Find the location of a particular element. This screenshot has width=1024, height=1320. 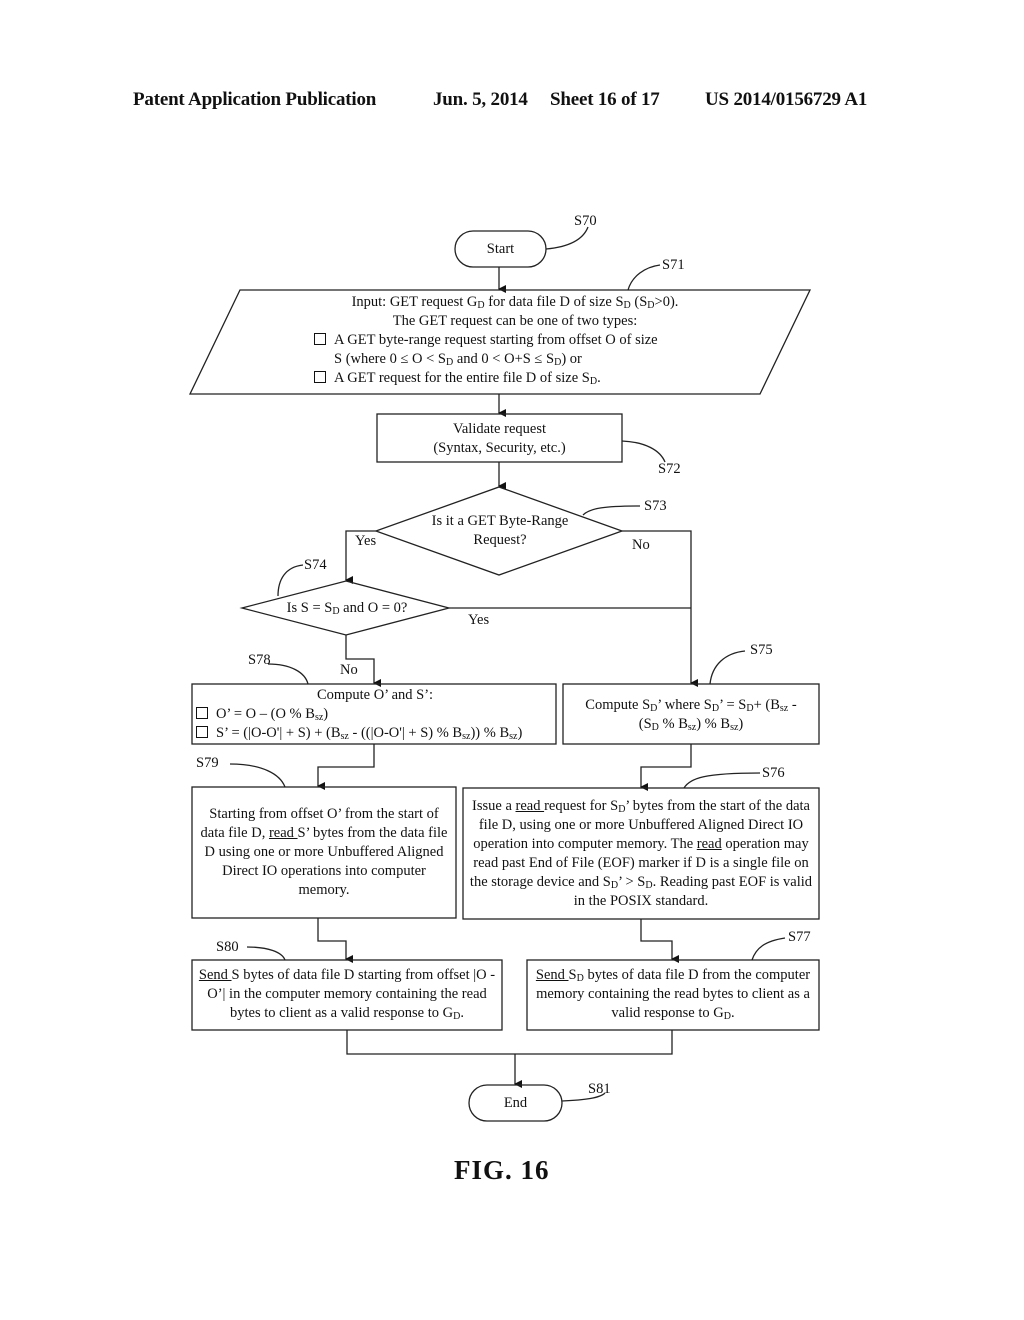

text: S is located at coordinates (572, 975).